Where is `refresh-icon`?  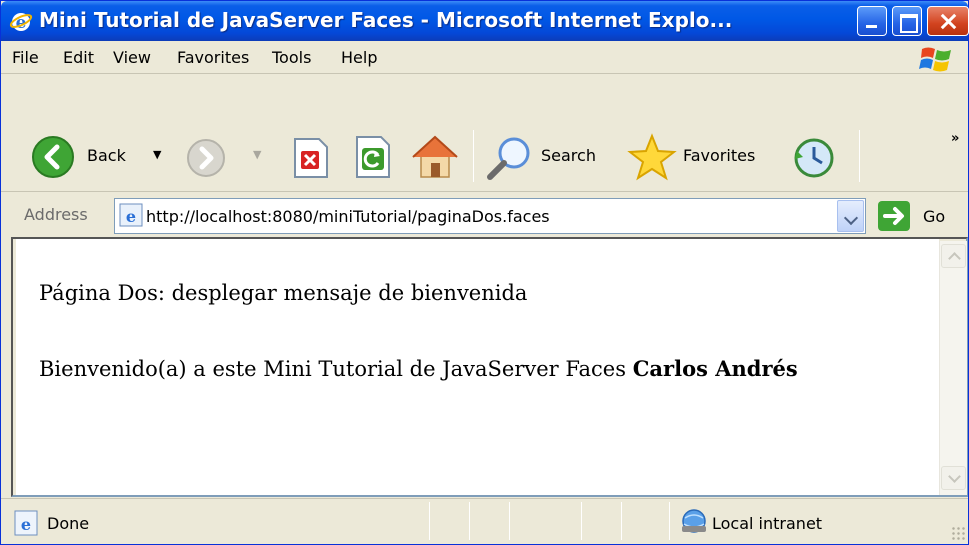
refresh-icon is located at coordinates (373, 157).